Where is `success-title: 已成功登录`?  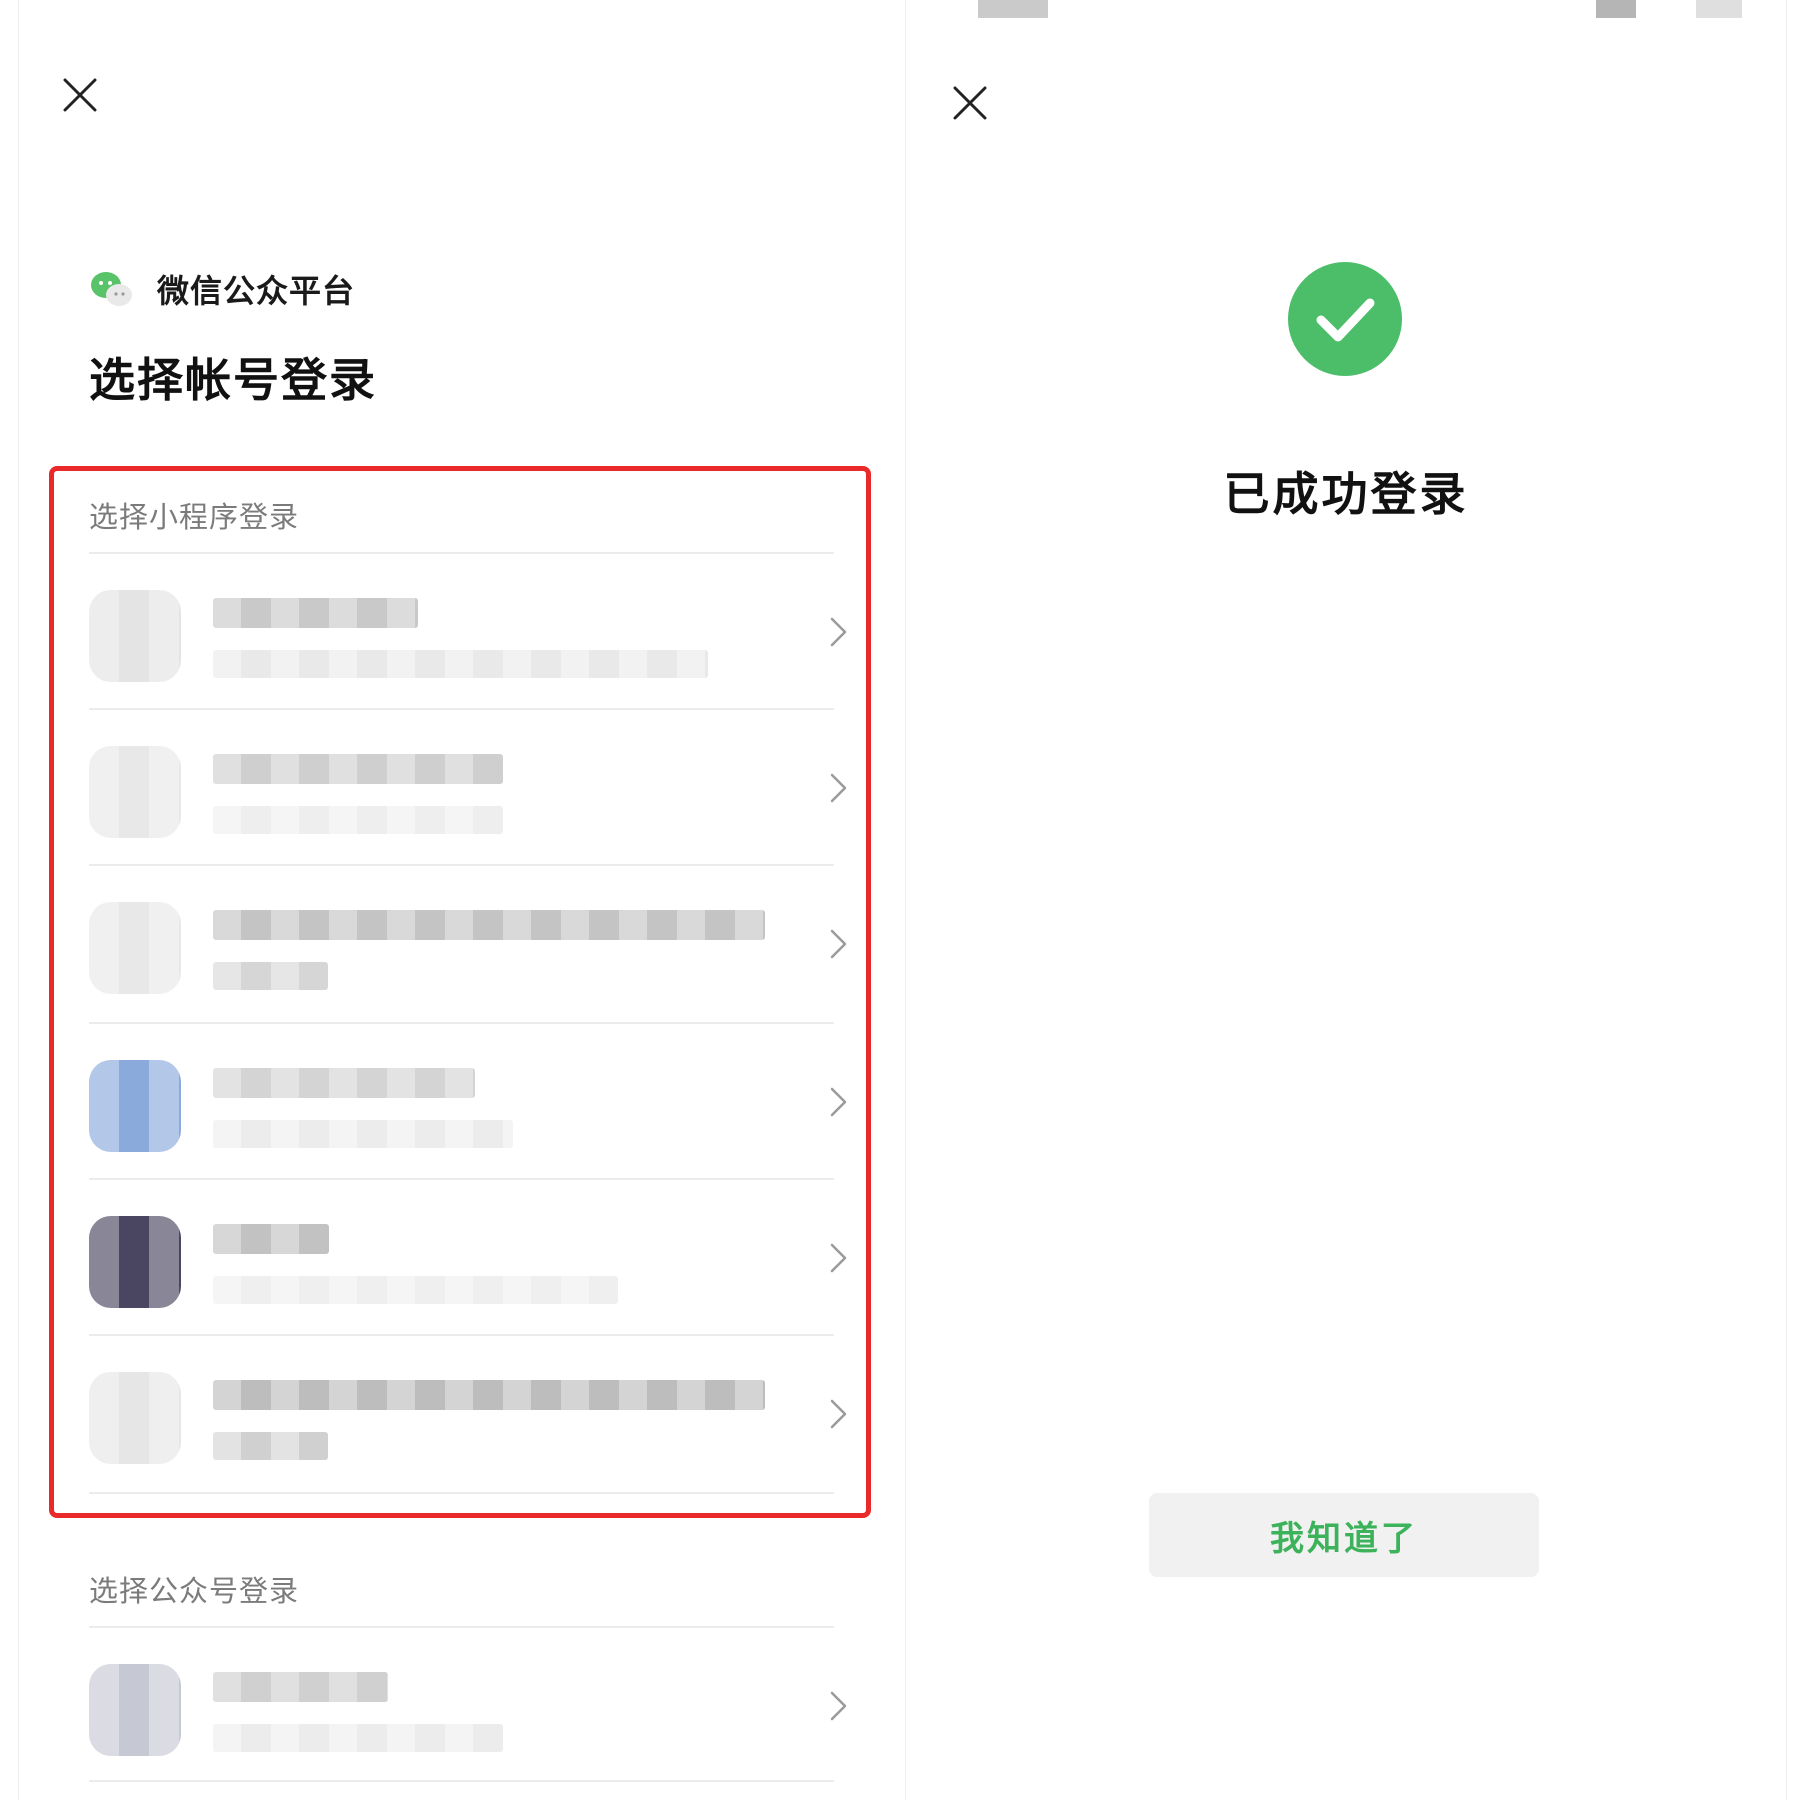
success-title: 已成功登录 is located at coordinates (1346, 494).